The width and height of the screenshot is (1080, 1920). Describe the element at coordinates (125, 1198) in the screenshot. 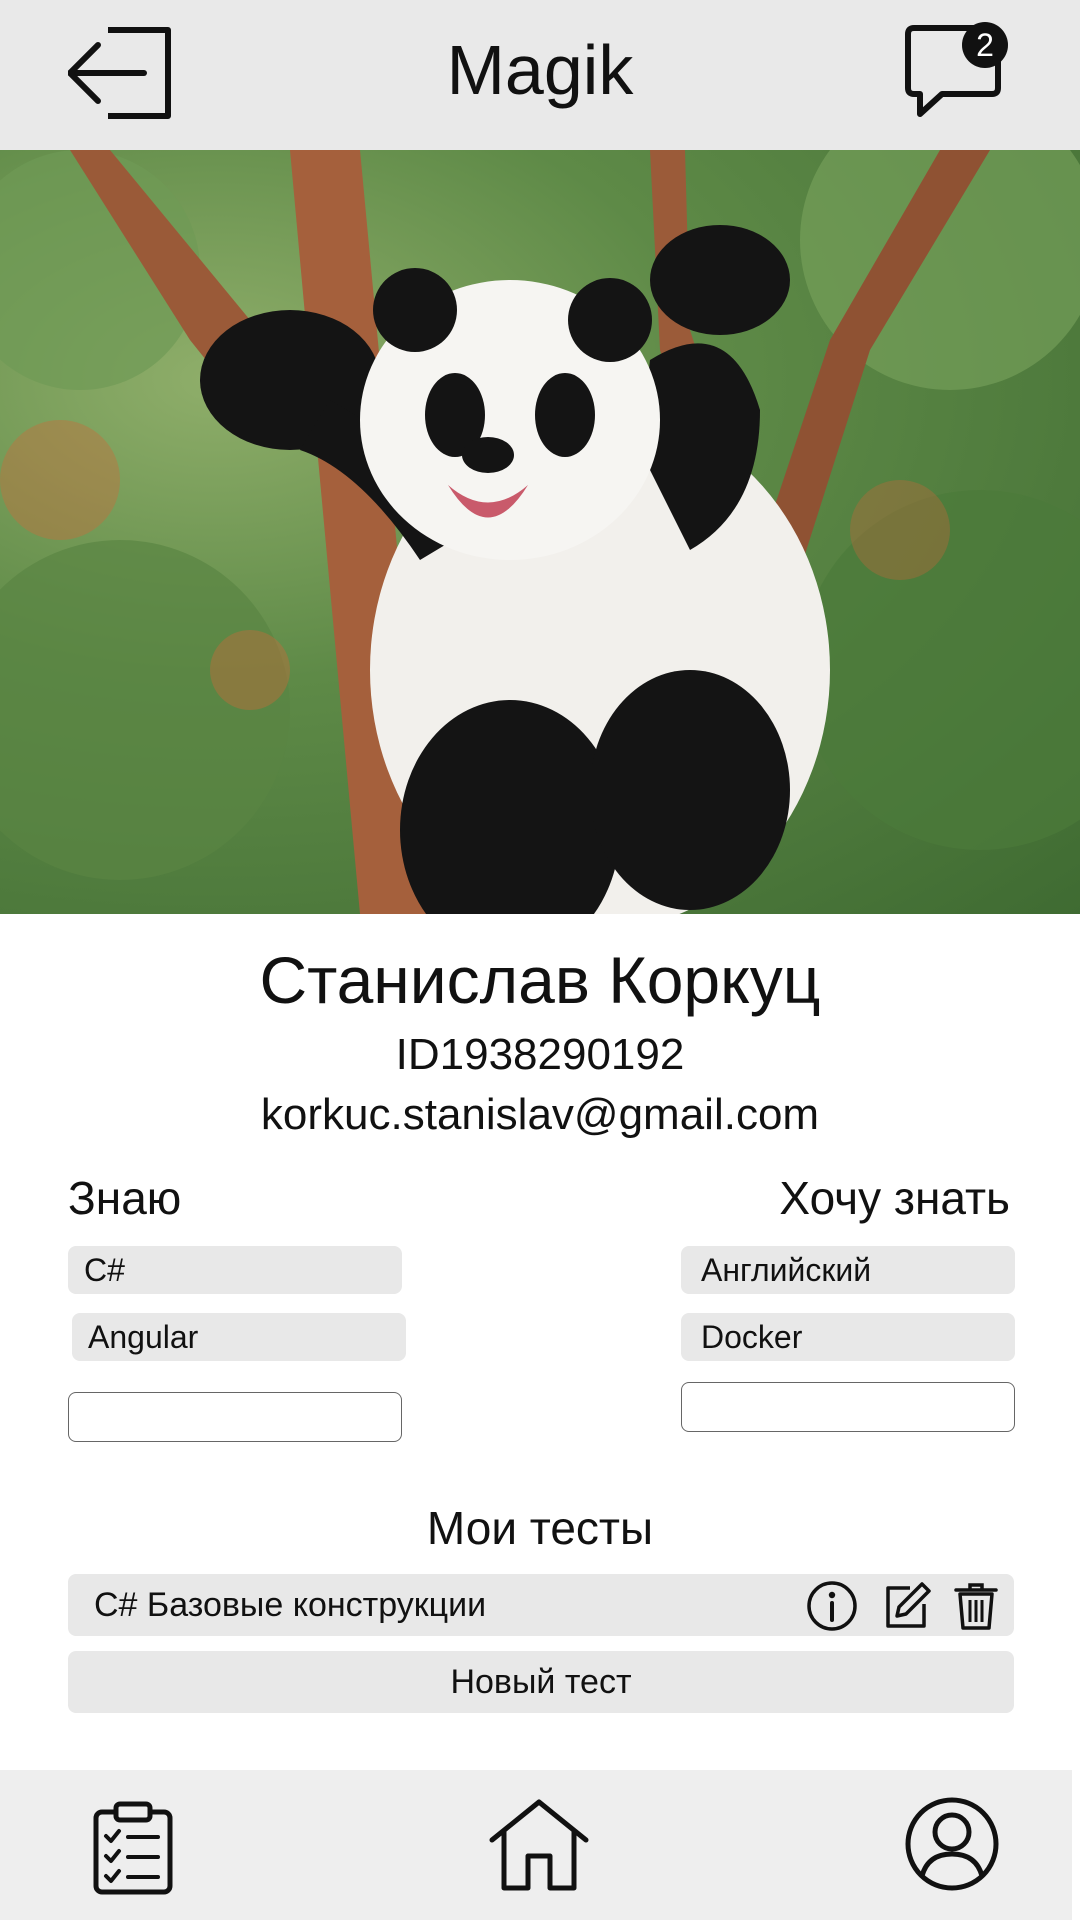

I see `know-title: Знаю` at that location.